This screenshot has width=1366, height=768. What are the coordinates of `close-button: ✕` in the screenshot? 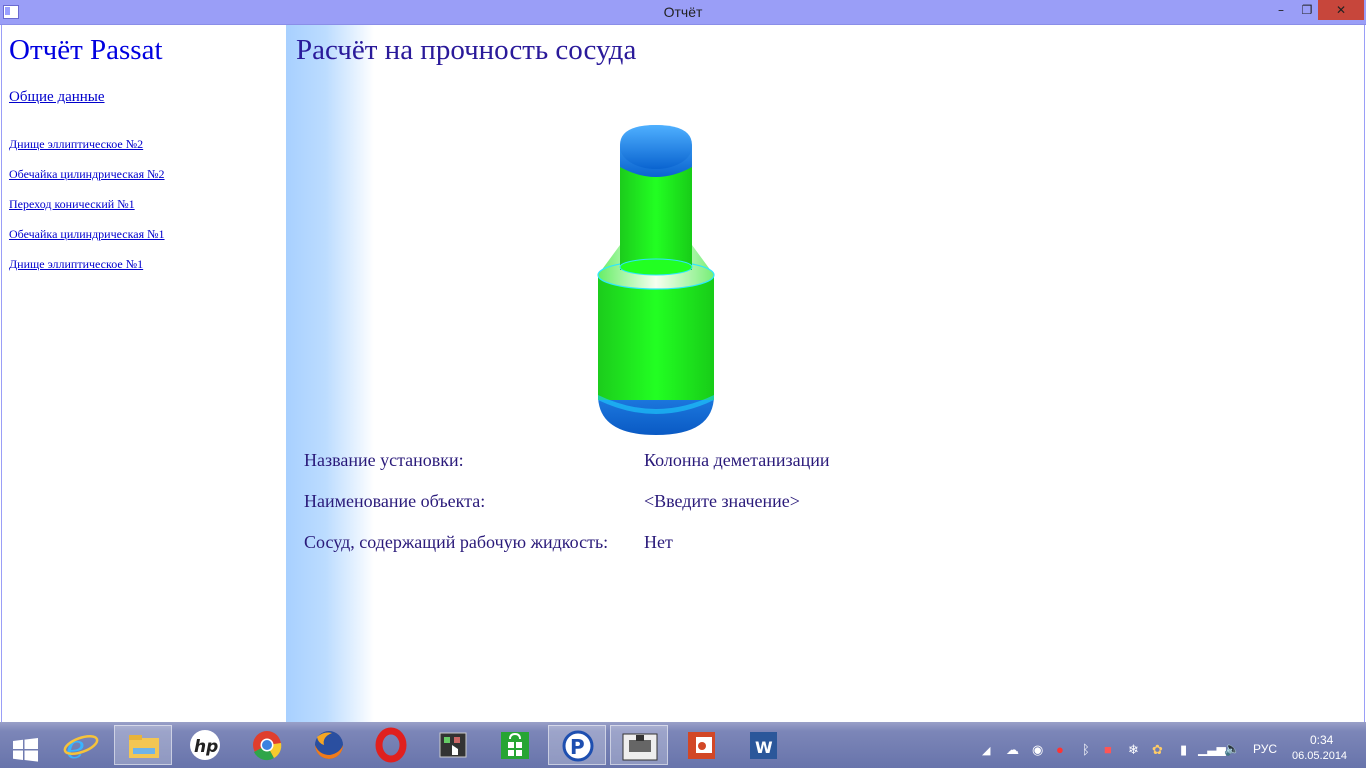 It's located at (1341, 10).